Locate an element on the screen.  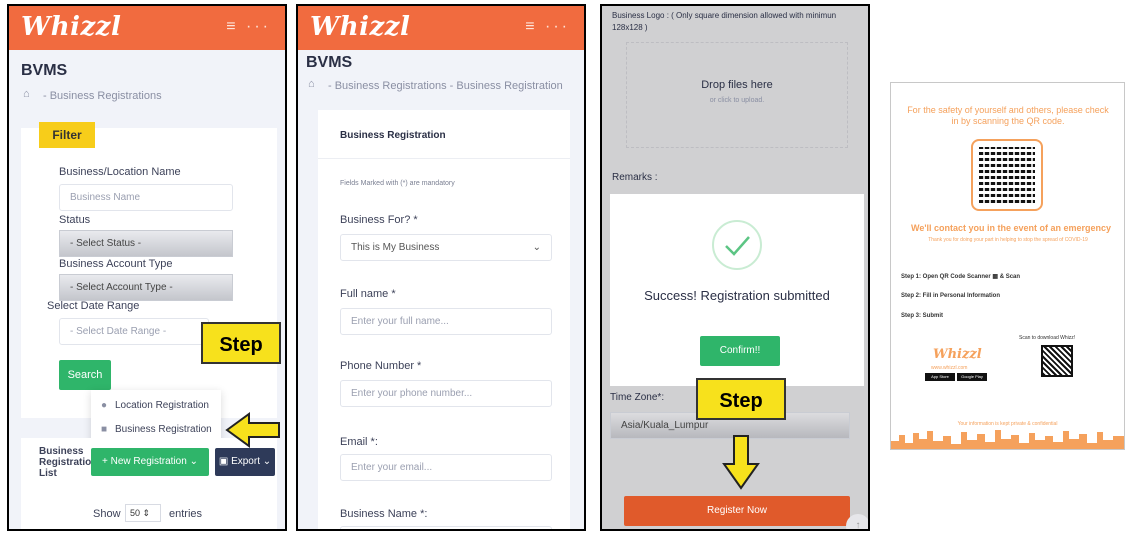
entries-label: entries is located at coordinates (186, 514).